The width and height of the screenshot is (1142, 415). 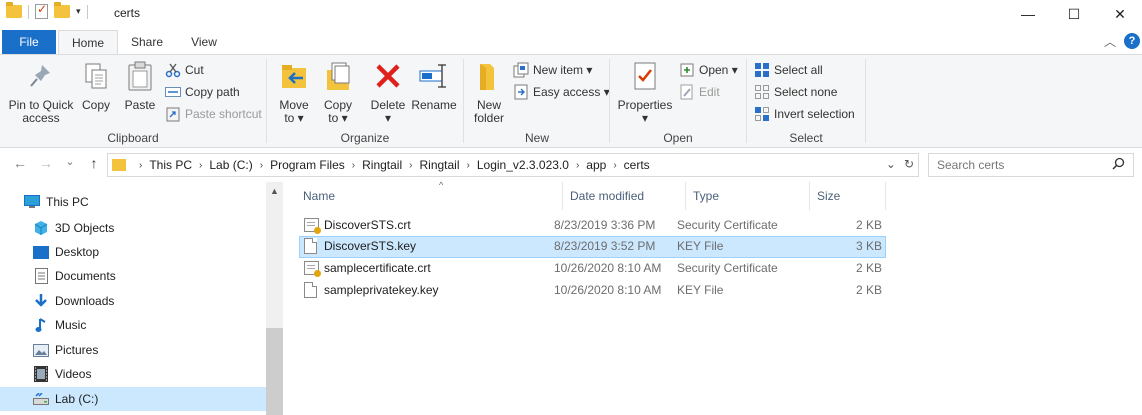 I want to click on sidebar-item-pictures: Pictures, so click(x=133, y=350).